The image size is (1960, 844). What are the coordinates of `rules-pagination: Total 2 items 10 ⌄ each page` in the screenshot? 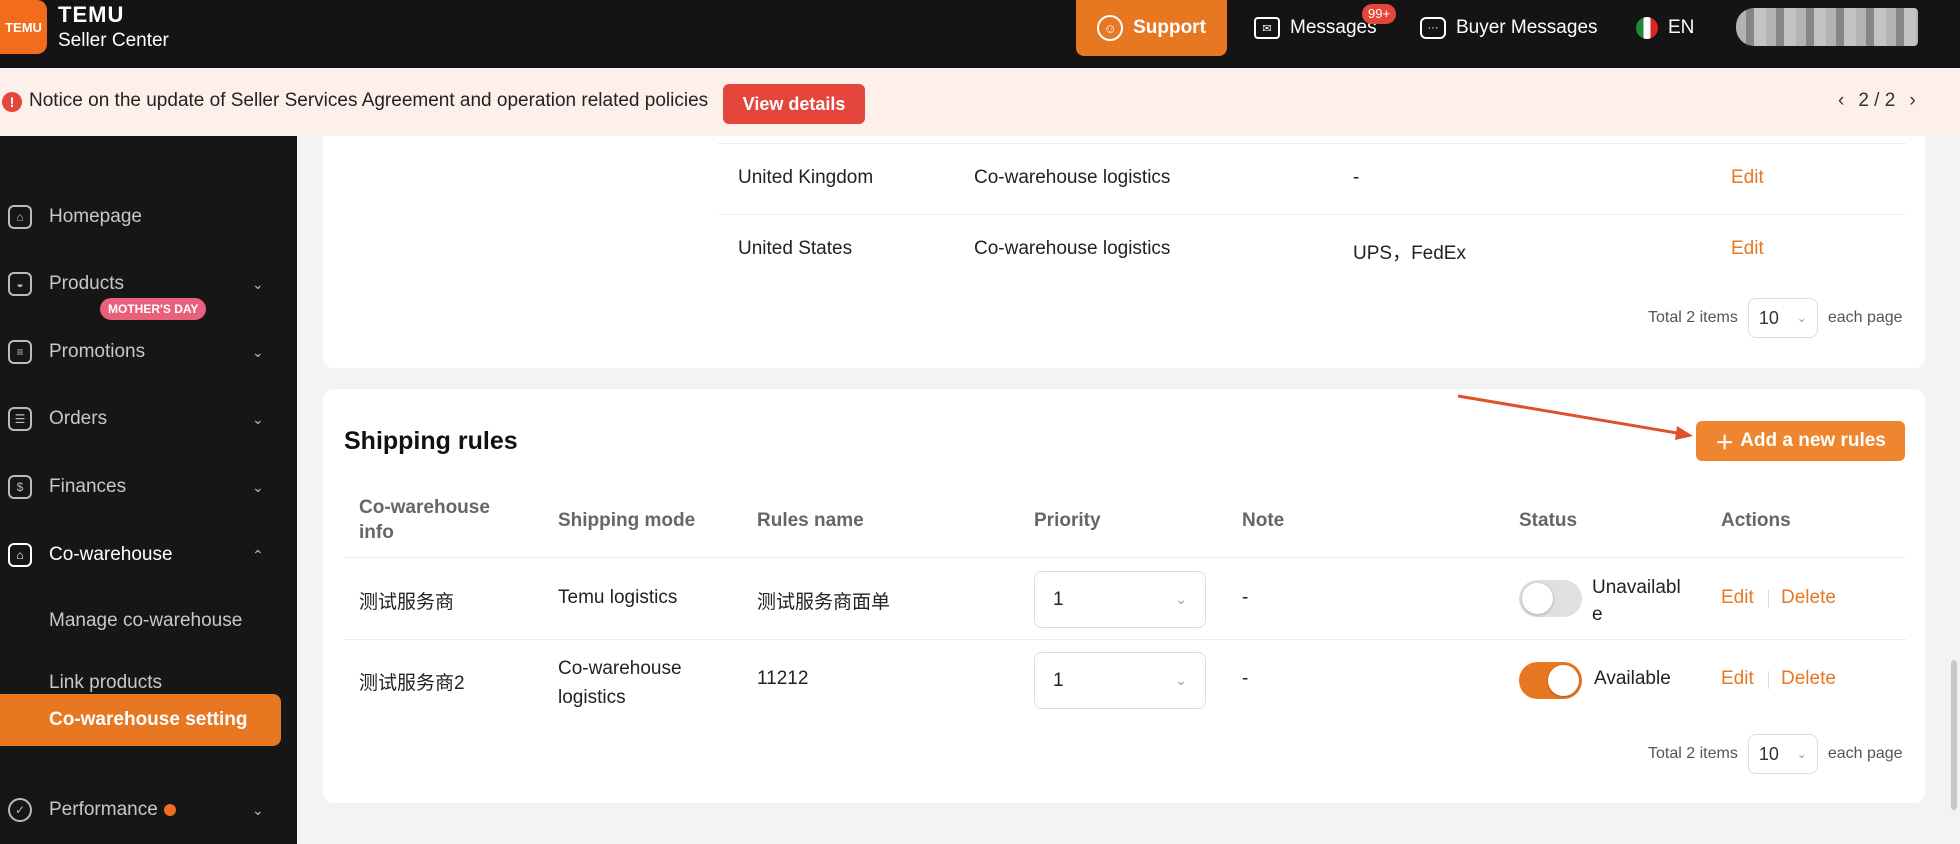 It's located at (1775, 754).